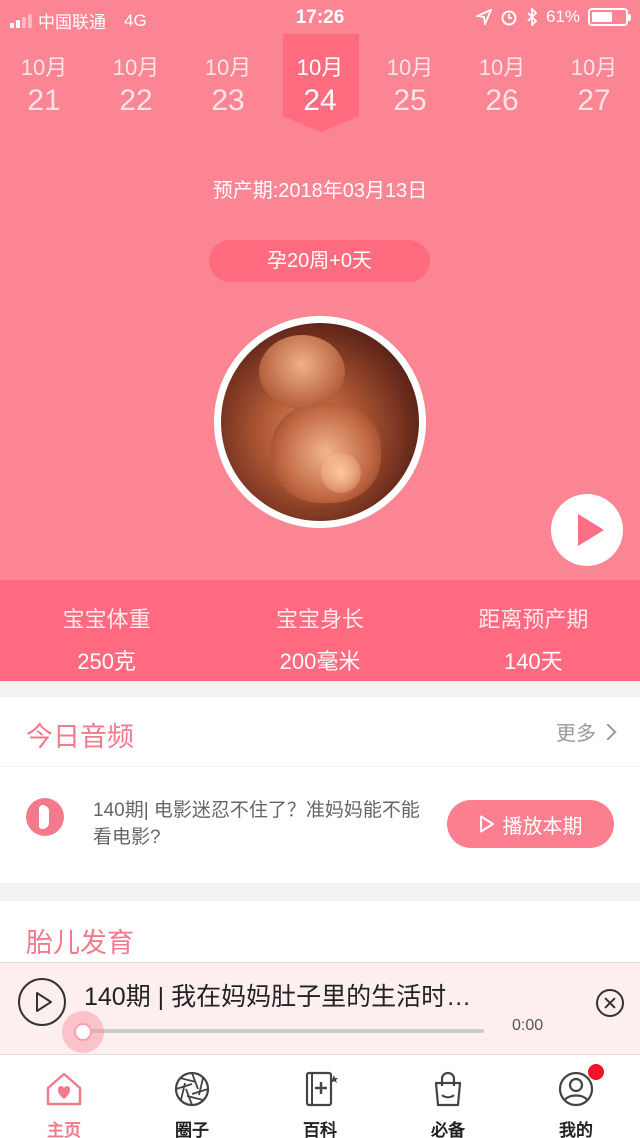  I want to click on stat-weight: 宝宝体重 250克, so click(106, 630).